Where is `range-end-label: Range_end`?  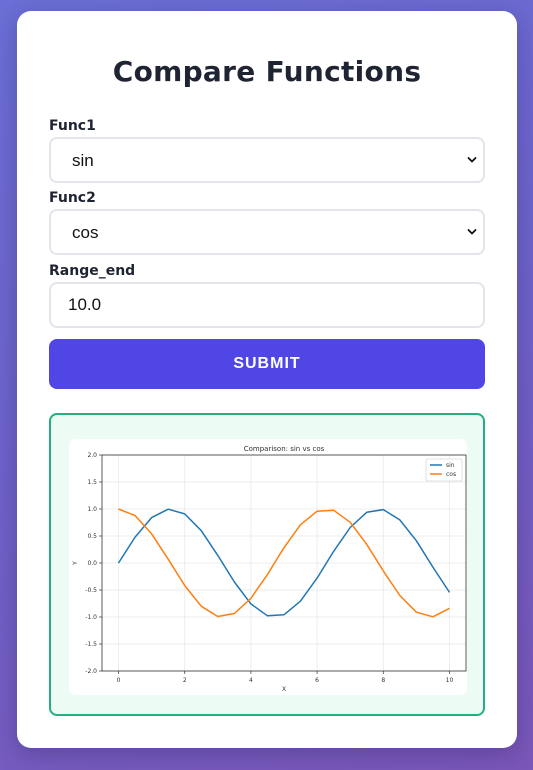 range-end-label: Range_end is located at coordinates (92, 271).